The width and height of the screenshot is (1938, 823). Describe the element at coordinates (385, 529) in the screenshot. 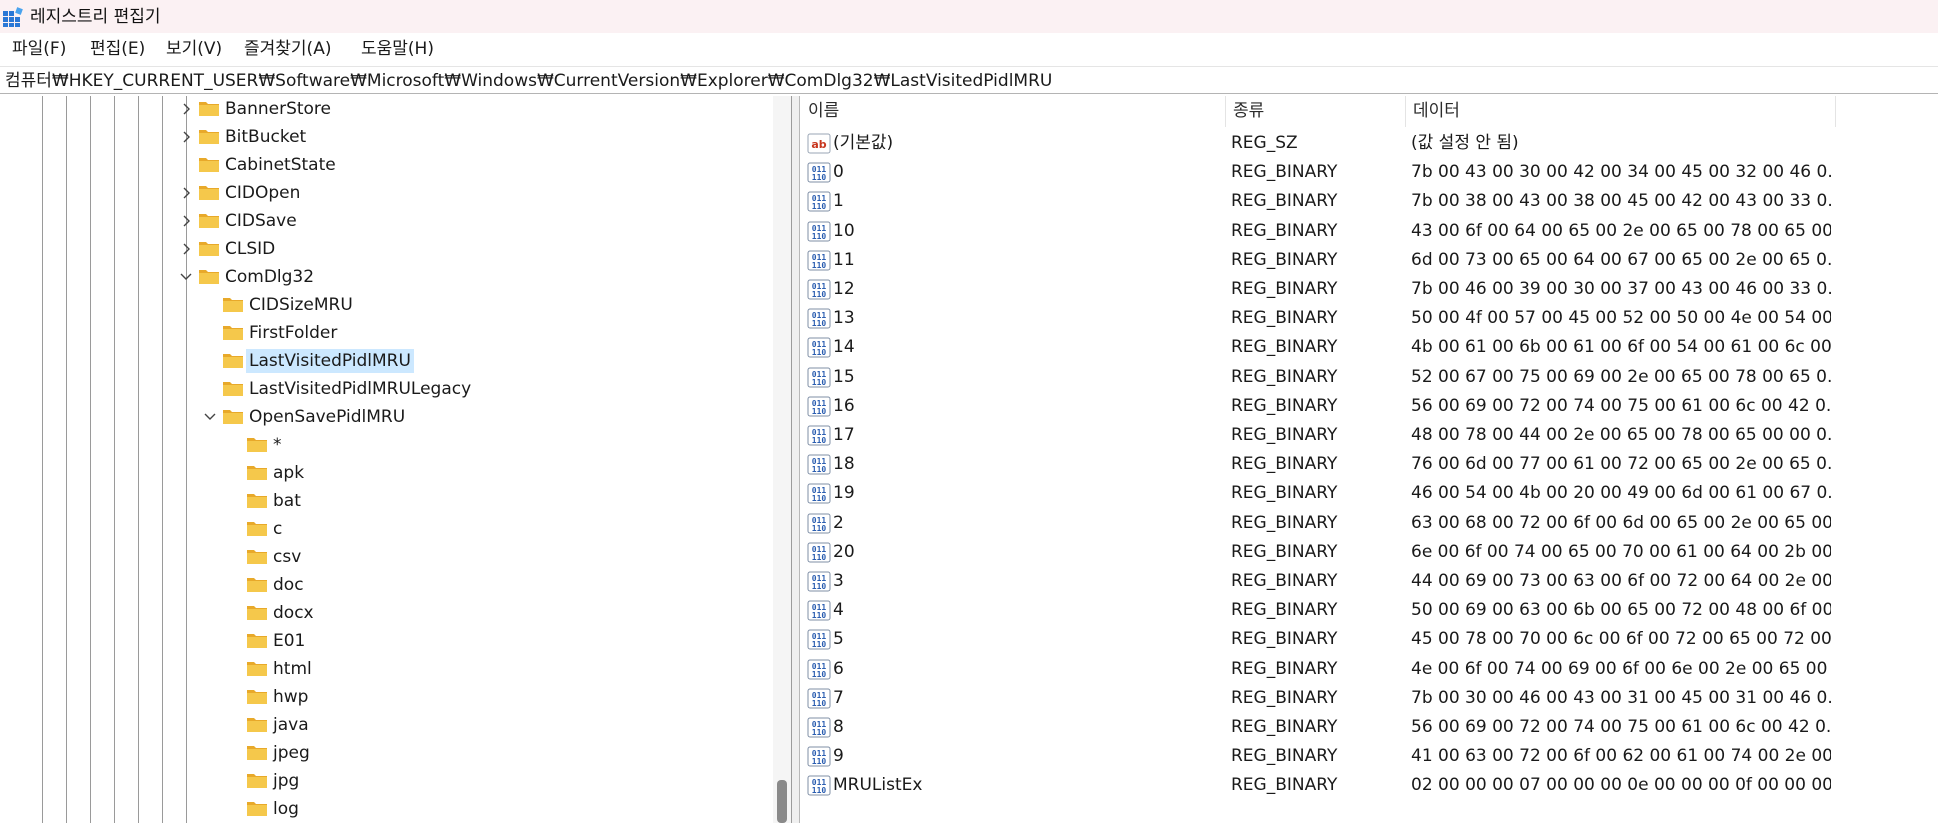

I see `tree-item: c` at that location.